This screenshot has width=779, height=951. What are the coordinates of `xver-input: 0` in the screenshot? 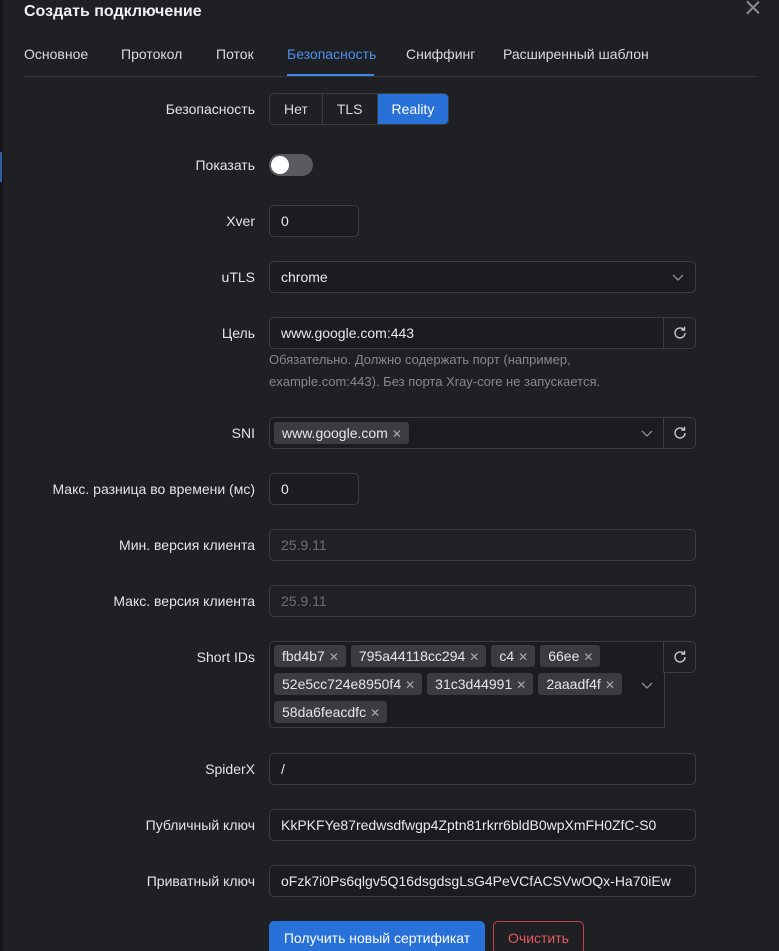 It's located at (314, 221).